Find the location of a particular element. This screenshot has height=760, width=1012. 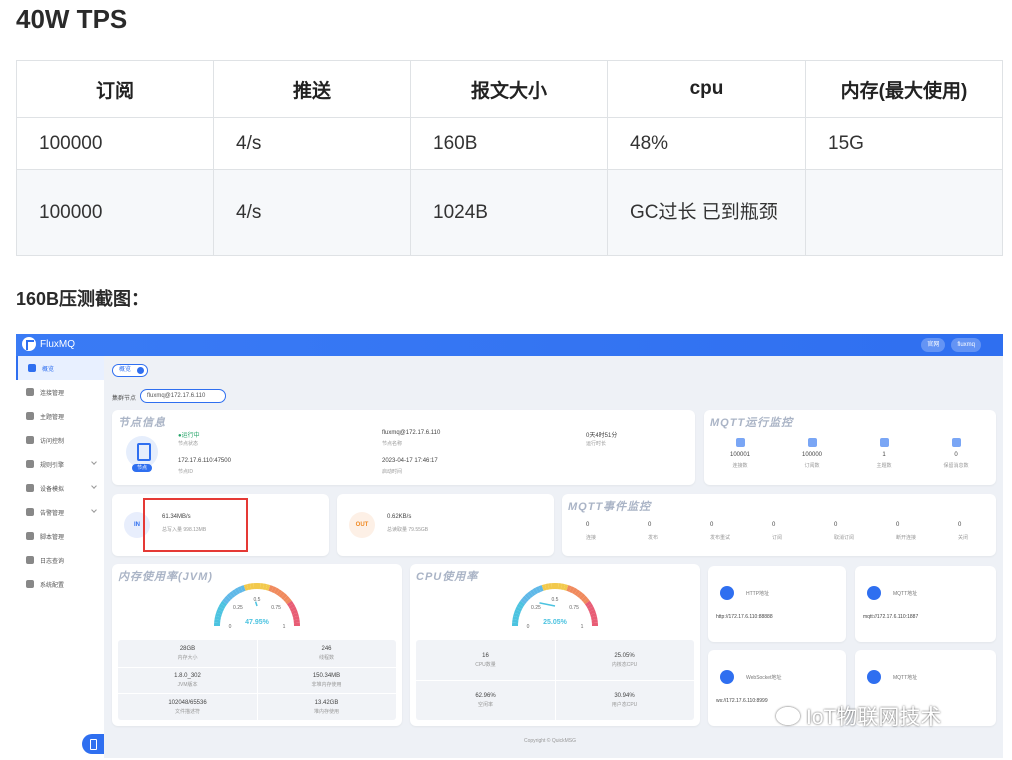

stat-cell: 62.96% 空闲率 is located at coordinates (485, 700).